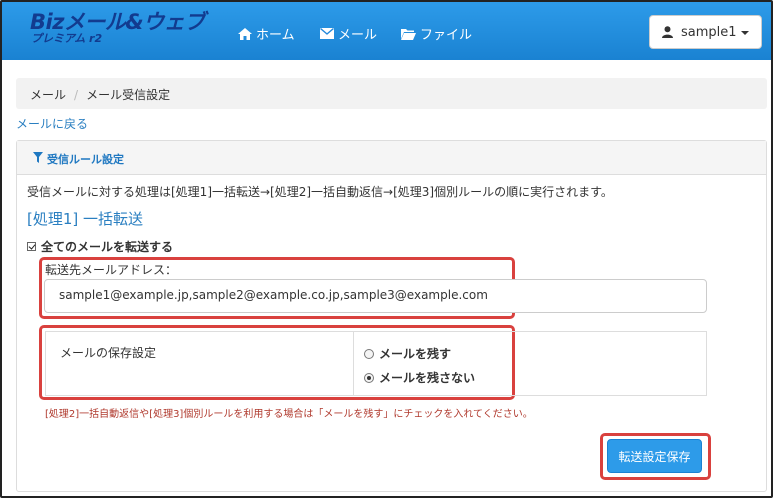 Image resolution: width=773 pixels, height=498 pixels. I want to click on envelope-icon, so click(327, 33).